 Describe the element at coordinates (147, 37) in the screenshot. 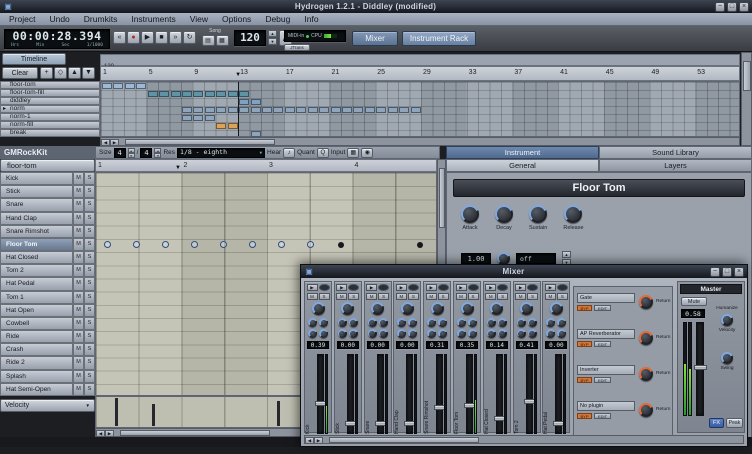

I see `play-button: ▶` at that location.